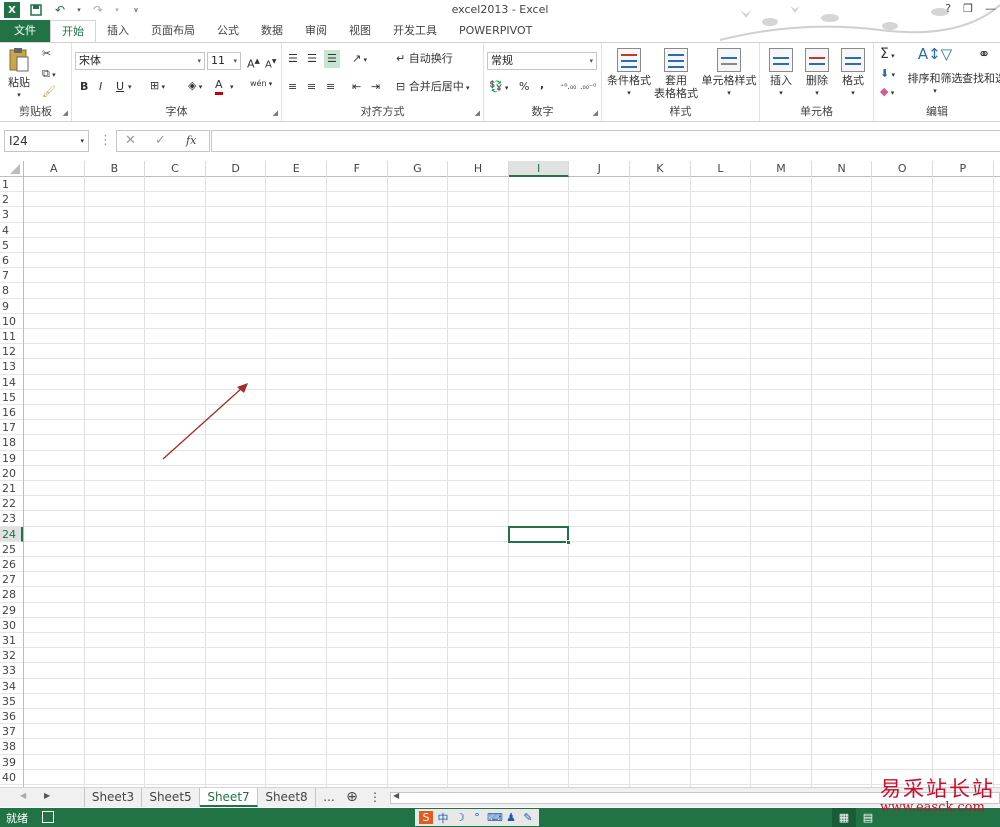 The image size is (1000, 827). What do you see at coordinates (11, 534) in the screenshot?
I see `row-header-24: 24` at bounding box center [11, 534].